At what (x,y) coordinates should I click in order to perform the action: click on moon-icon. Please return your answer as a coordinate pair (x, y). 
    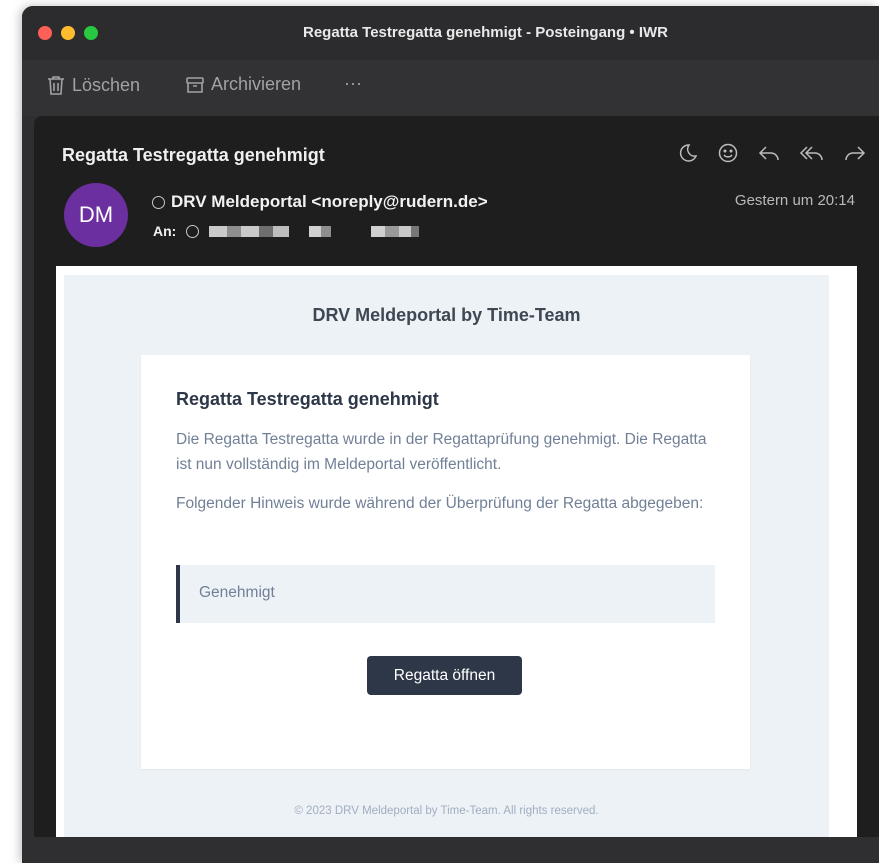
    Looking at the image, I should click on (688, 153).